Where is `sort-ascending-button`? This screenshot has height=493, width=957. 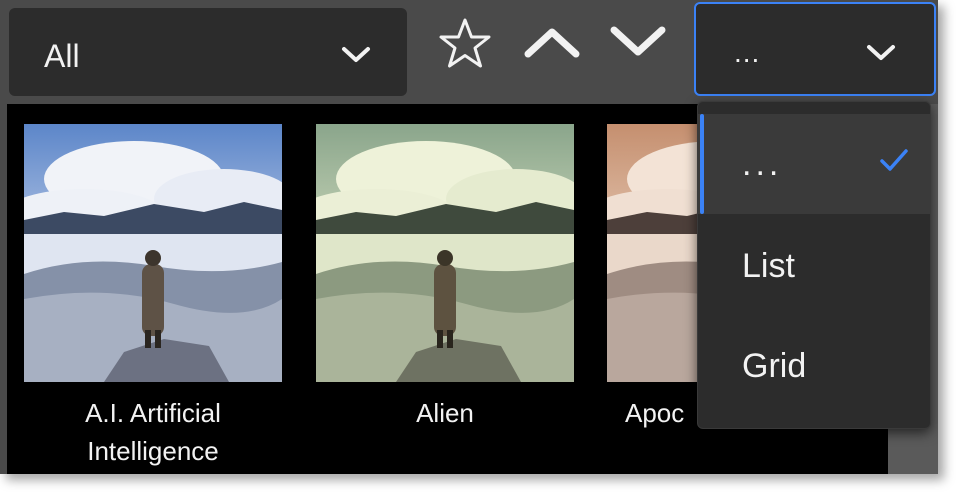
sort-ascending-button is located at coordinates (552, 44).